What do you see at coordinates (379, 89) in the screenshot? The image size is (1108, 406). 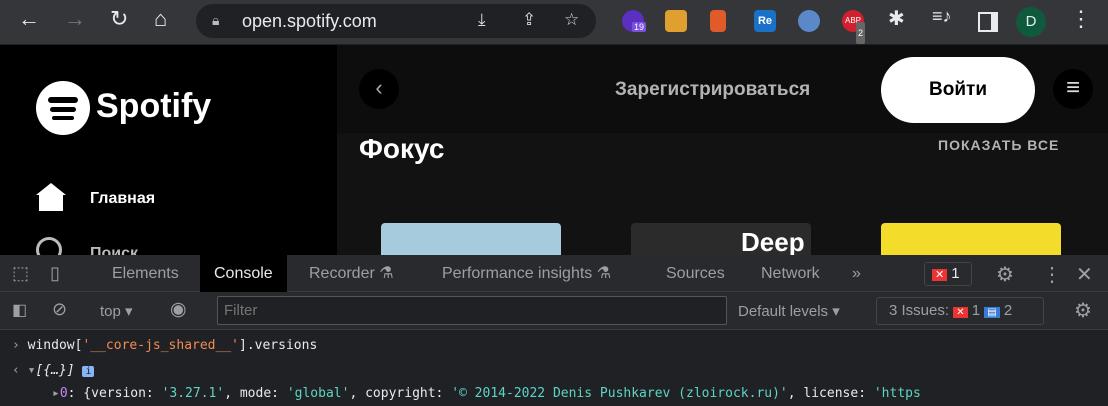 I see `back-nav-button: ‹` at bounding box center [379, 89].